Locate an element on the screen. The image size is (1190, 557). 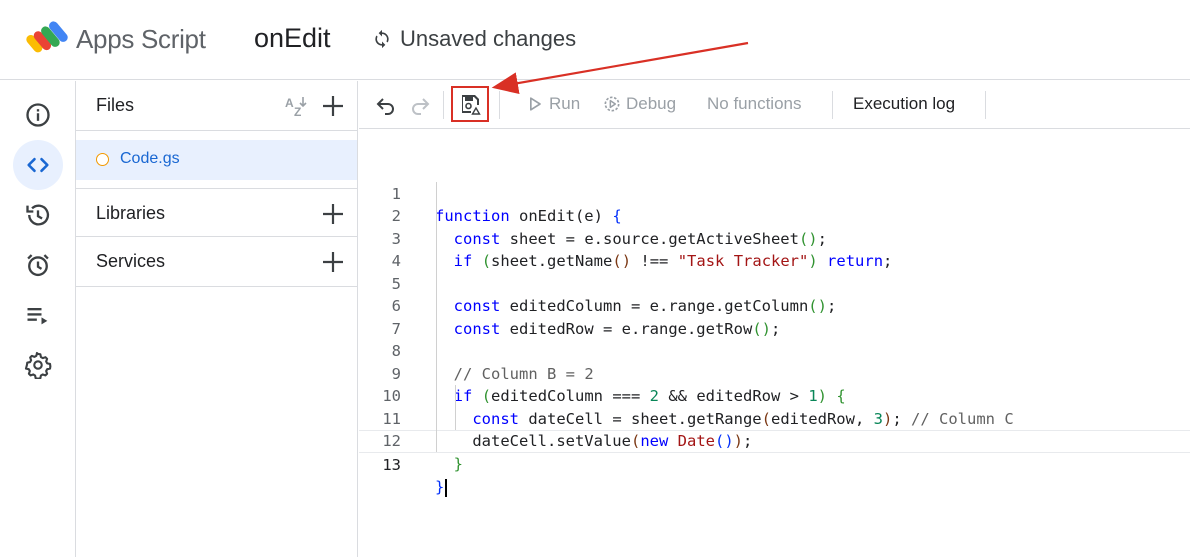
code-line: 8 // Column B = 2 is located at coordinates (774, 350).